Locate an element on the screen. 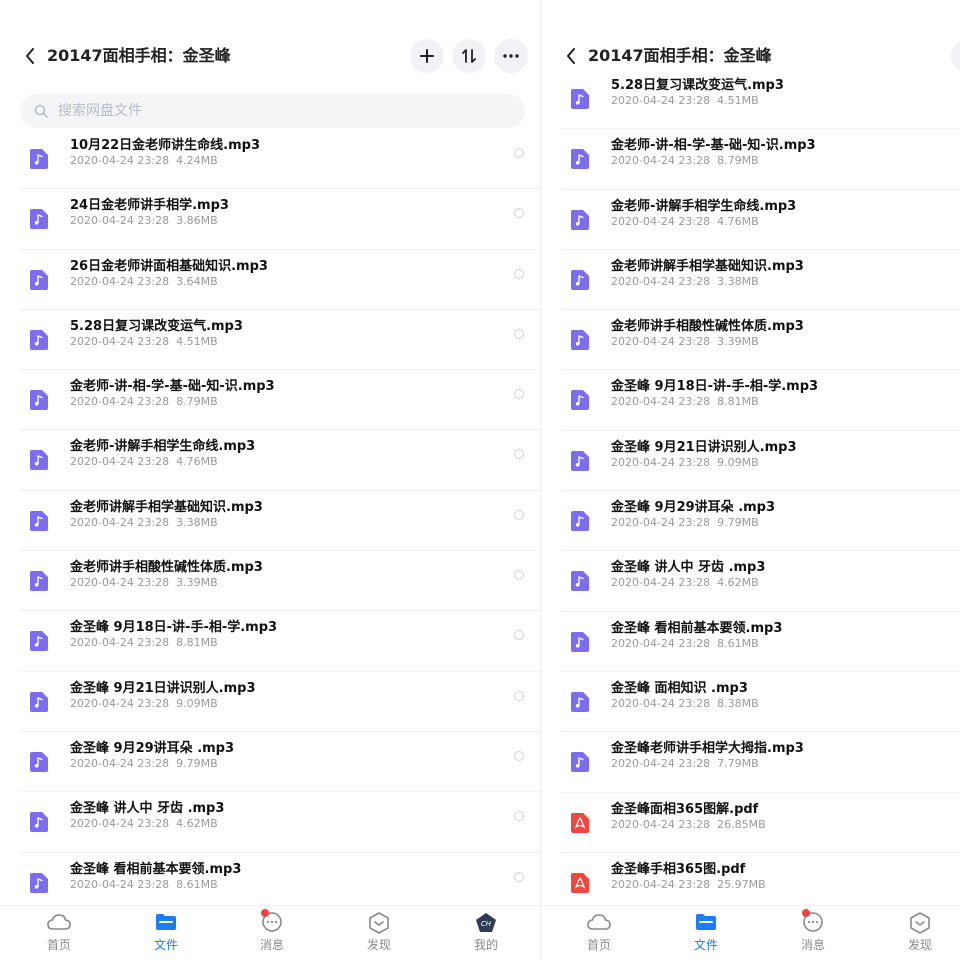 Image resolution: width=960 pixels, height=960 pixels. pdf-file-icon is located at coordinates (580, 822).